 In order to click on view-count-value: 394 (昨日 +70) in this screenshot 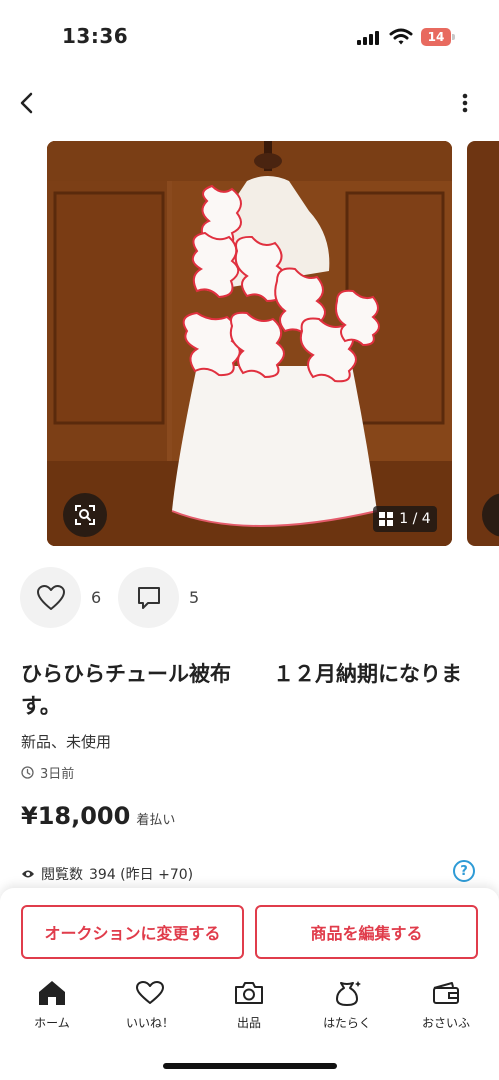, I will do `click(141, 875)`.